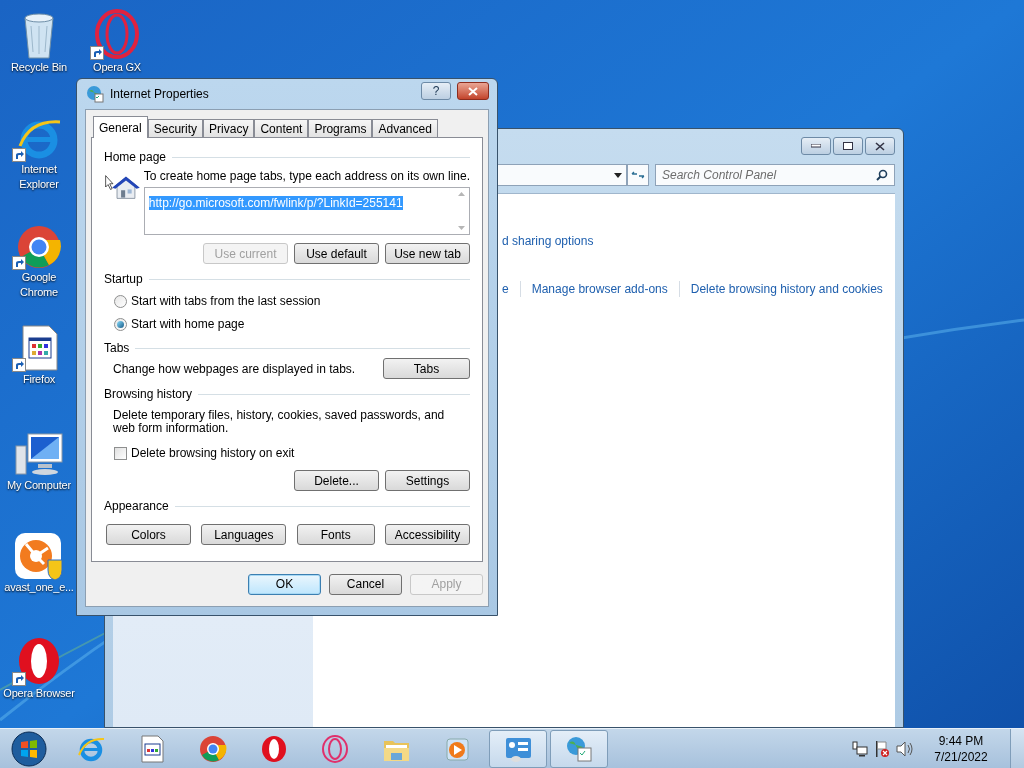  I want to click on instruction-text: To create home page tabs, type each address on its own line., so click(306, 176).